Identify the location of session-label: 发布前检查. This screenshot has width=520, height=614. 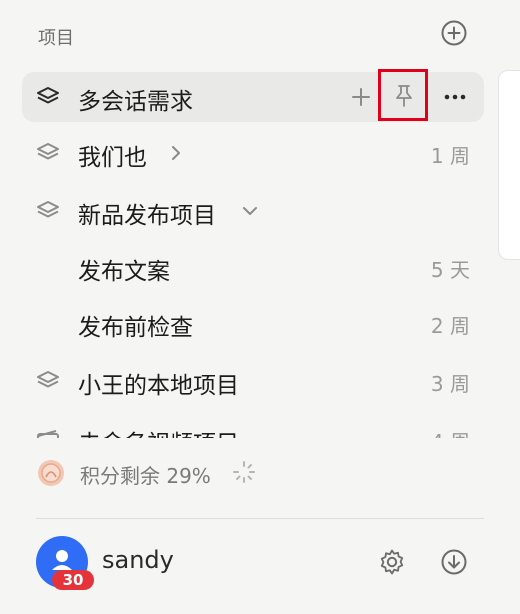
(135, 328).